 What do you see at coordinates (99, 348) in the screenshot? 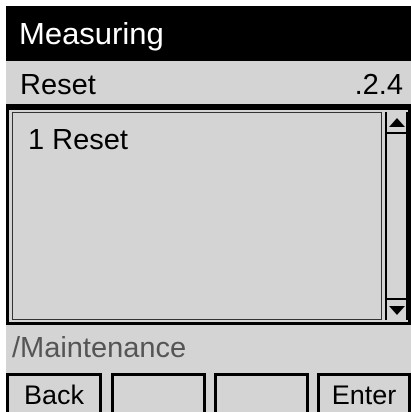
I see `breadcrumb-path: /Maintenance` at bounding box center [99, 348].